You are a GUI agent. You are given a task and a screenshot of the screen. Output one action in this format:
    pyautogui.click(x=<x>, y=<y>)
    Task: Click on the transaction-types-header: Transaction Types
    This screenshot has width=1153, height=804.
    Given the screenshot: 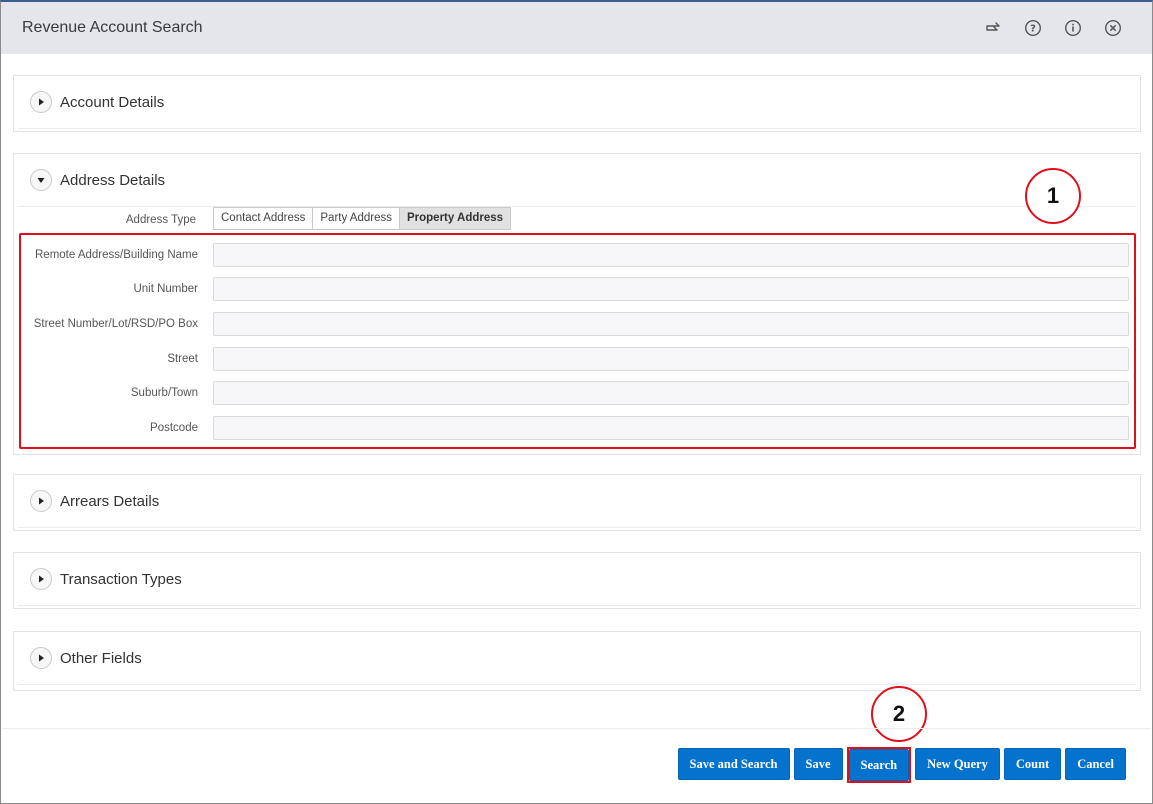 What is the action you would take?
    pyautogui.click(x=577, y=579)
    